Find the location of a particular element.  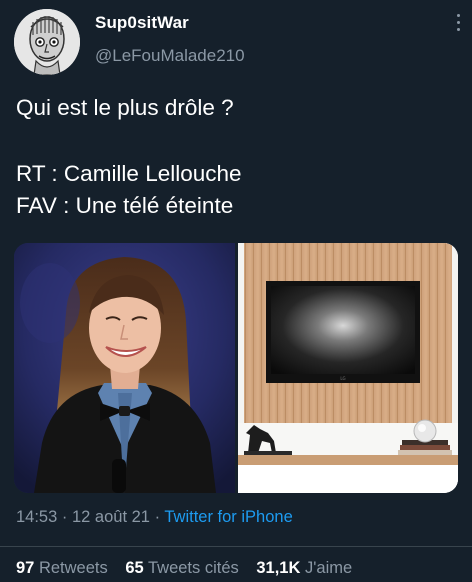

avatar is located at coordinates (47, 42).